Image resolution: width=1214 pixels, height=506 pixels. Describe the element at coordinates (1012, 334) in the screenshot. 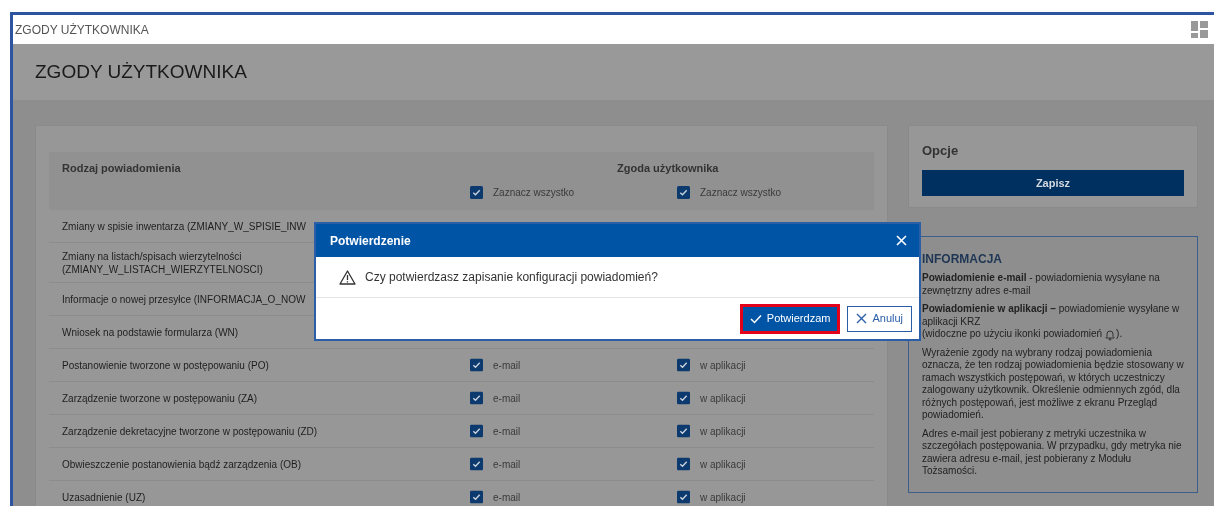

I see `info-text: (widoczne po użyciu ikonki powiadomień` at that location.